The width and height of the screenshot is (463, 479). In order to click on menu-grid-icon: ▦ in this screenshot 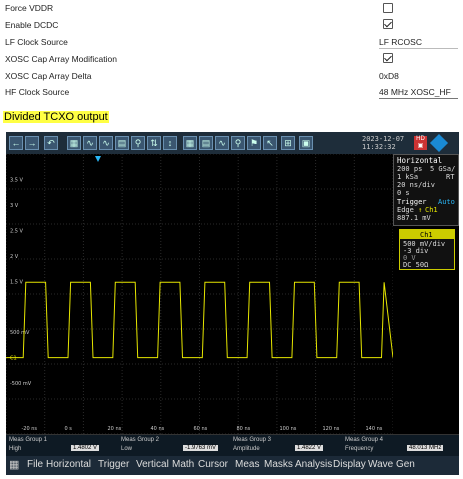, I will do `click(14, 464)`.